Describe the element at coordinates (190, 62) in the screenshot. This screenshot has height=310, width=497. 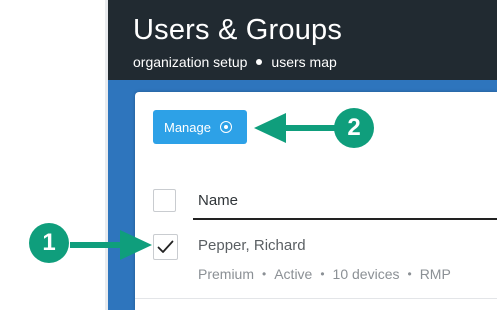
I see `breadcrumb-item-organization-setup: organization setup` at that location.